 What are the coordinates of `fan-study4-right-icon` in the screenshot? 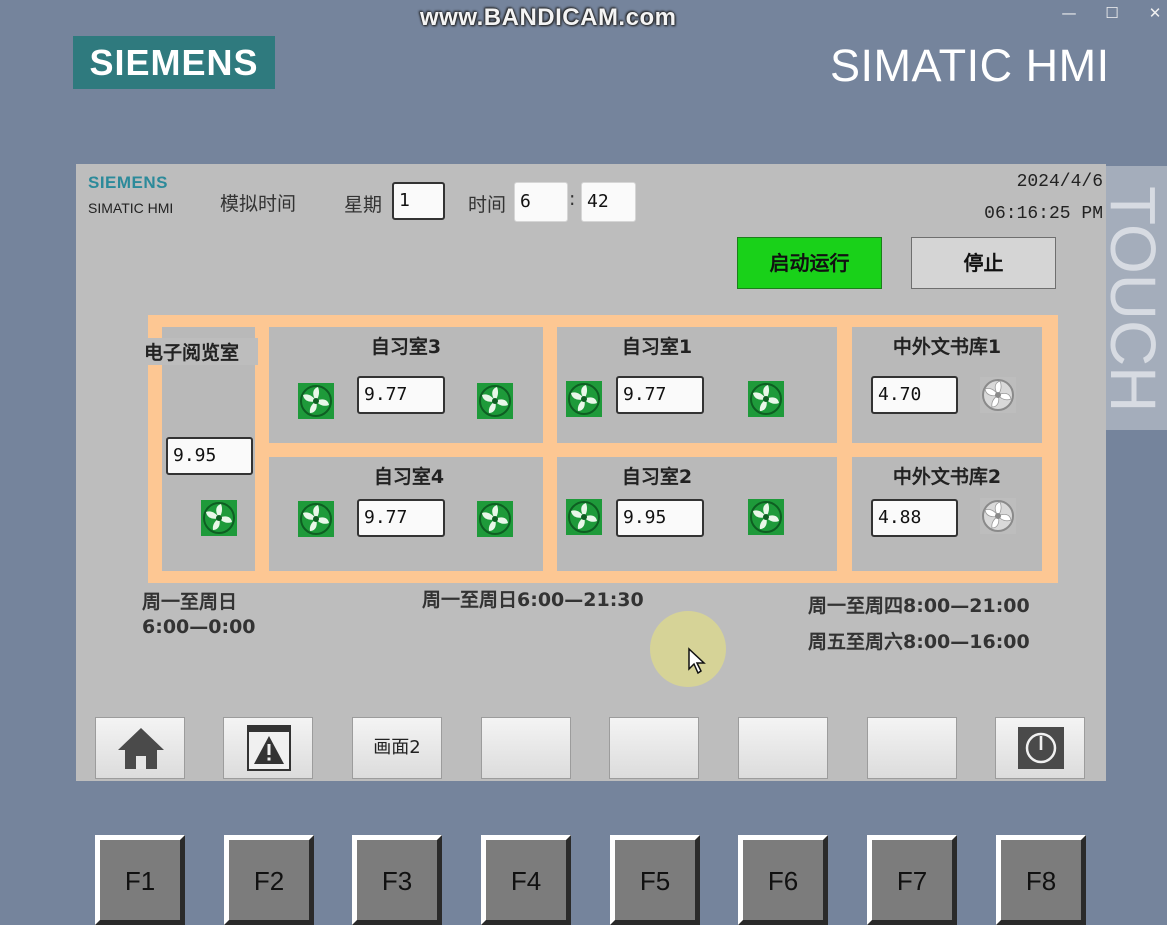 It's located at (495, 519).